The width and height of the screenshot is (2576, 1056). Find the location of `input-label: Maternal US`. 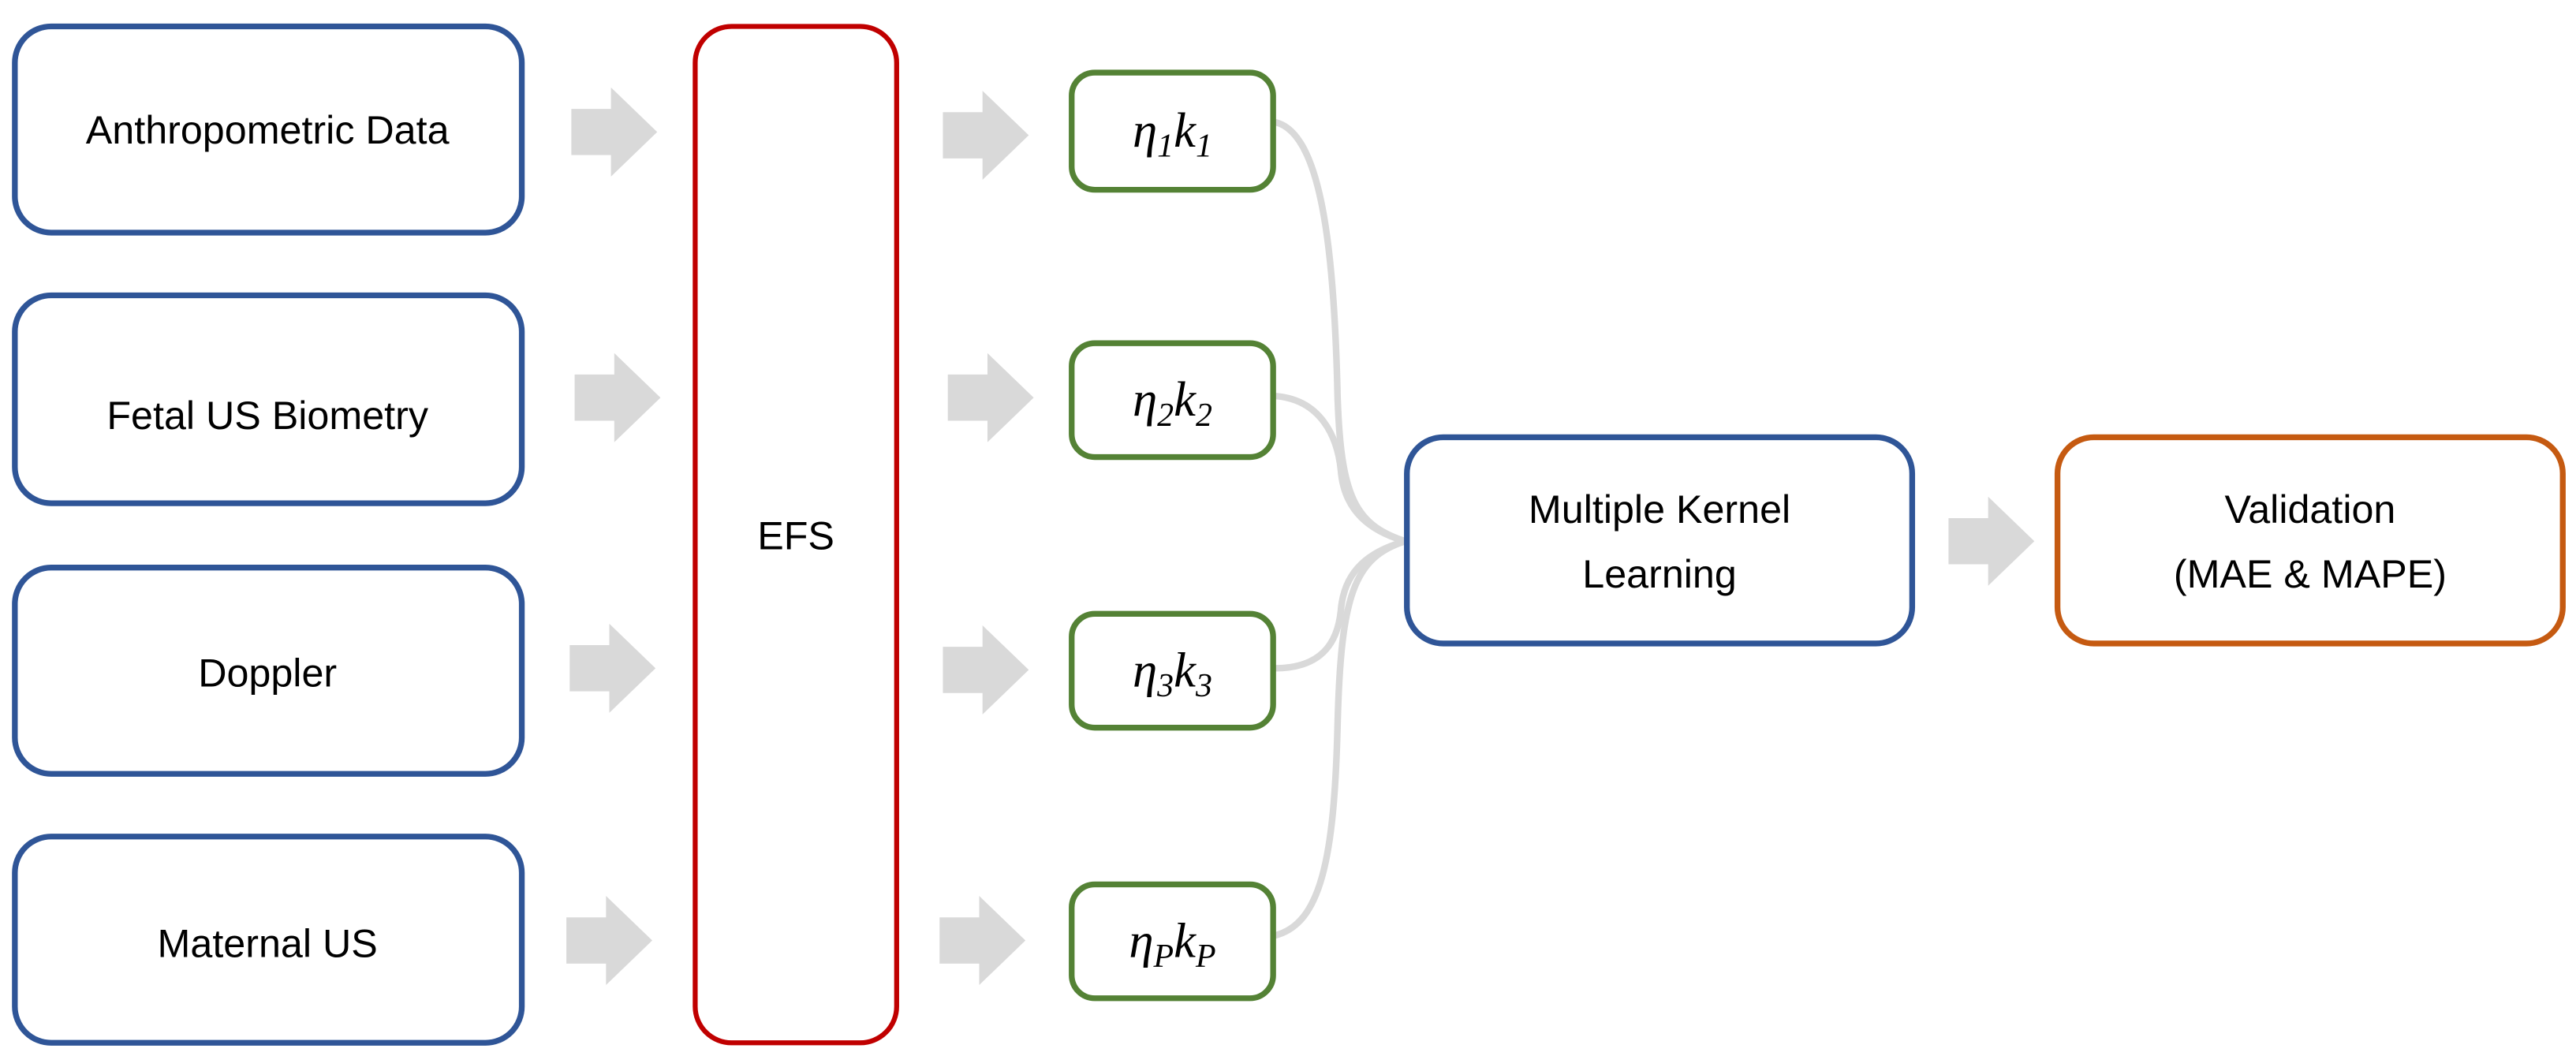

input-label: Maternal US is located at coordinates (268, 943).